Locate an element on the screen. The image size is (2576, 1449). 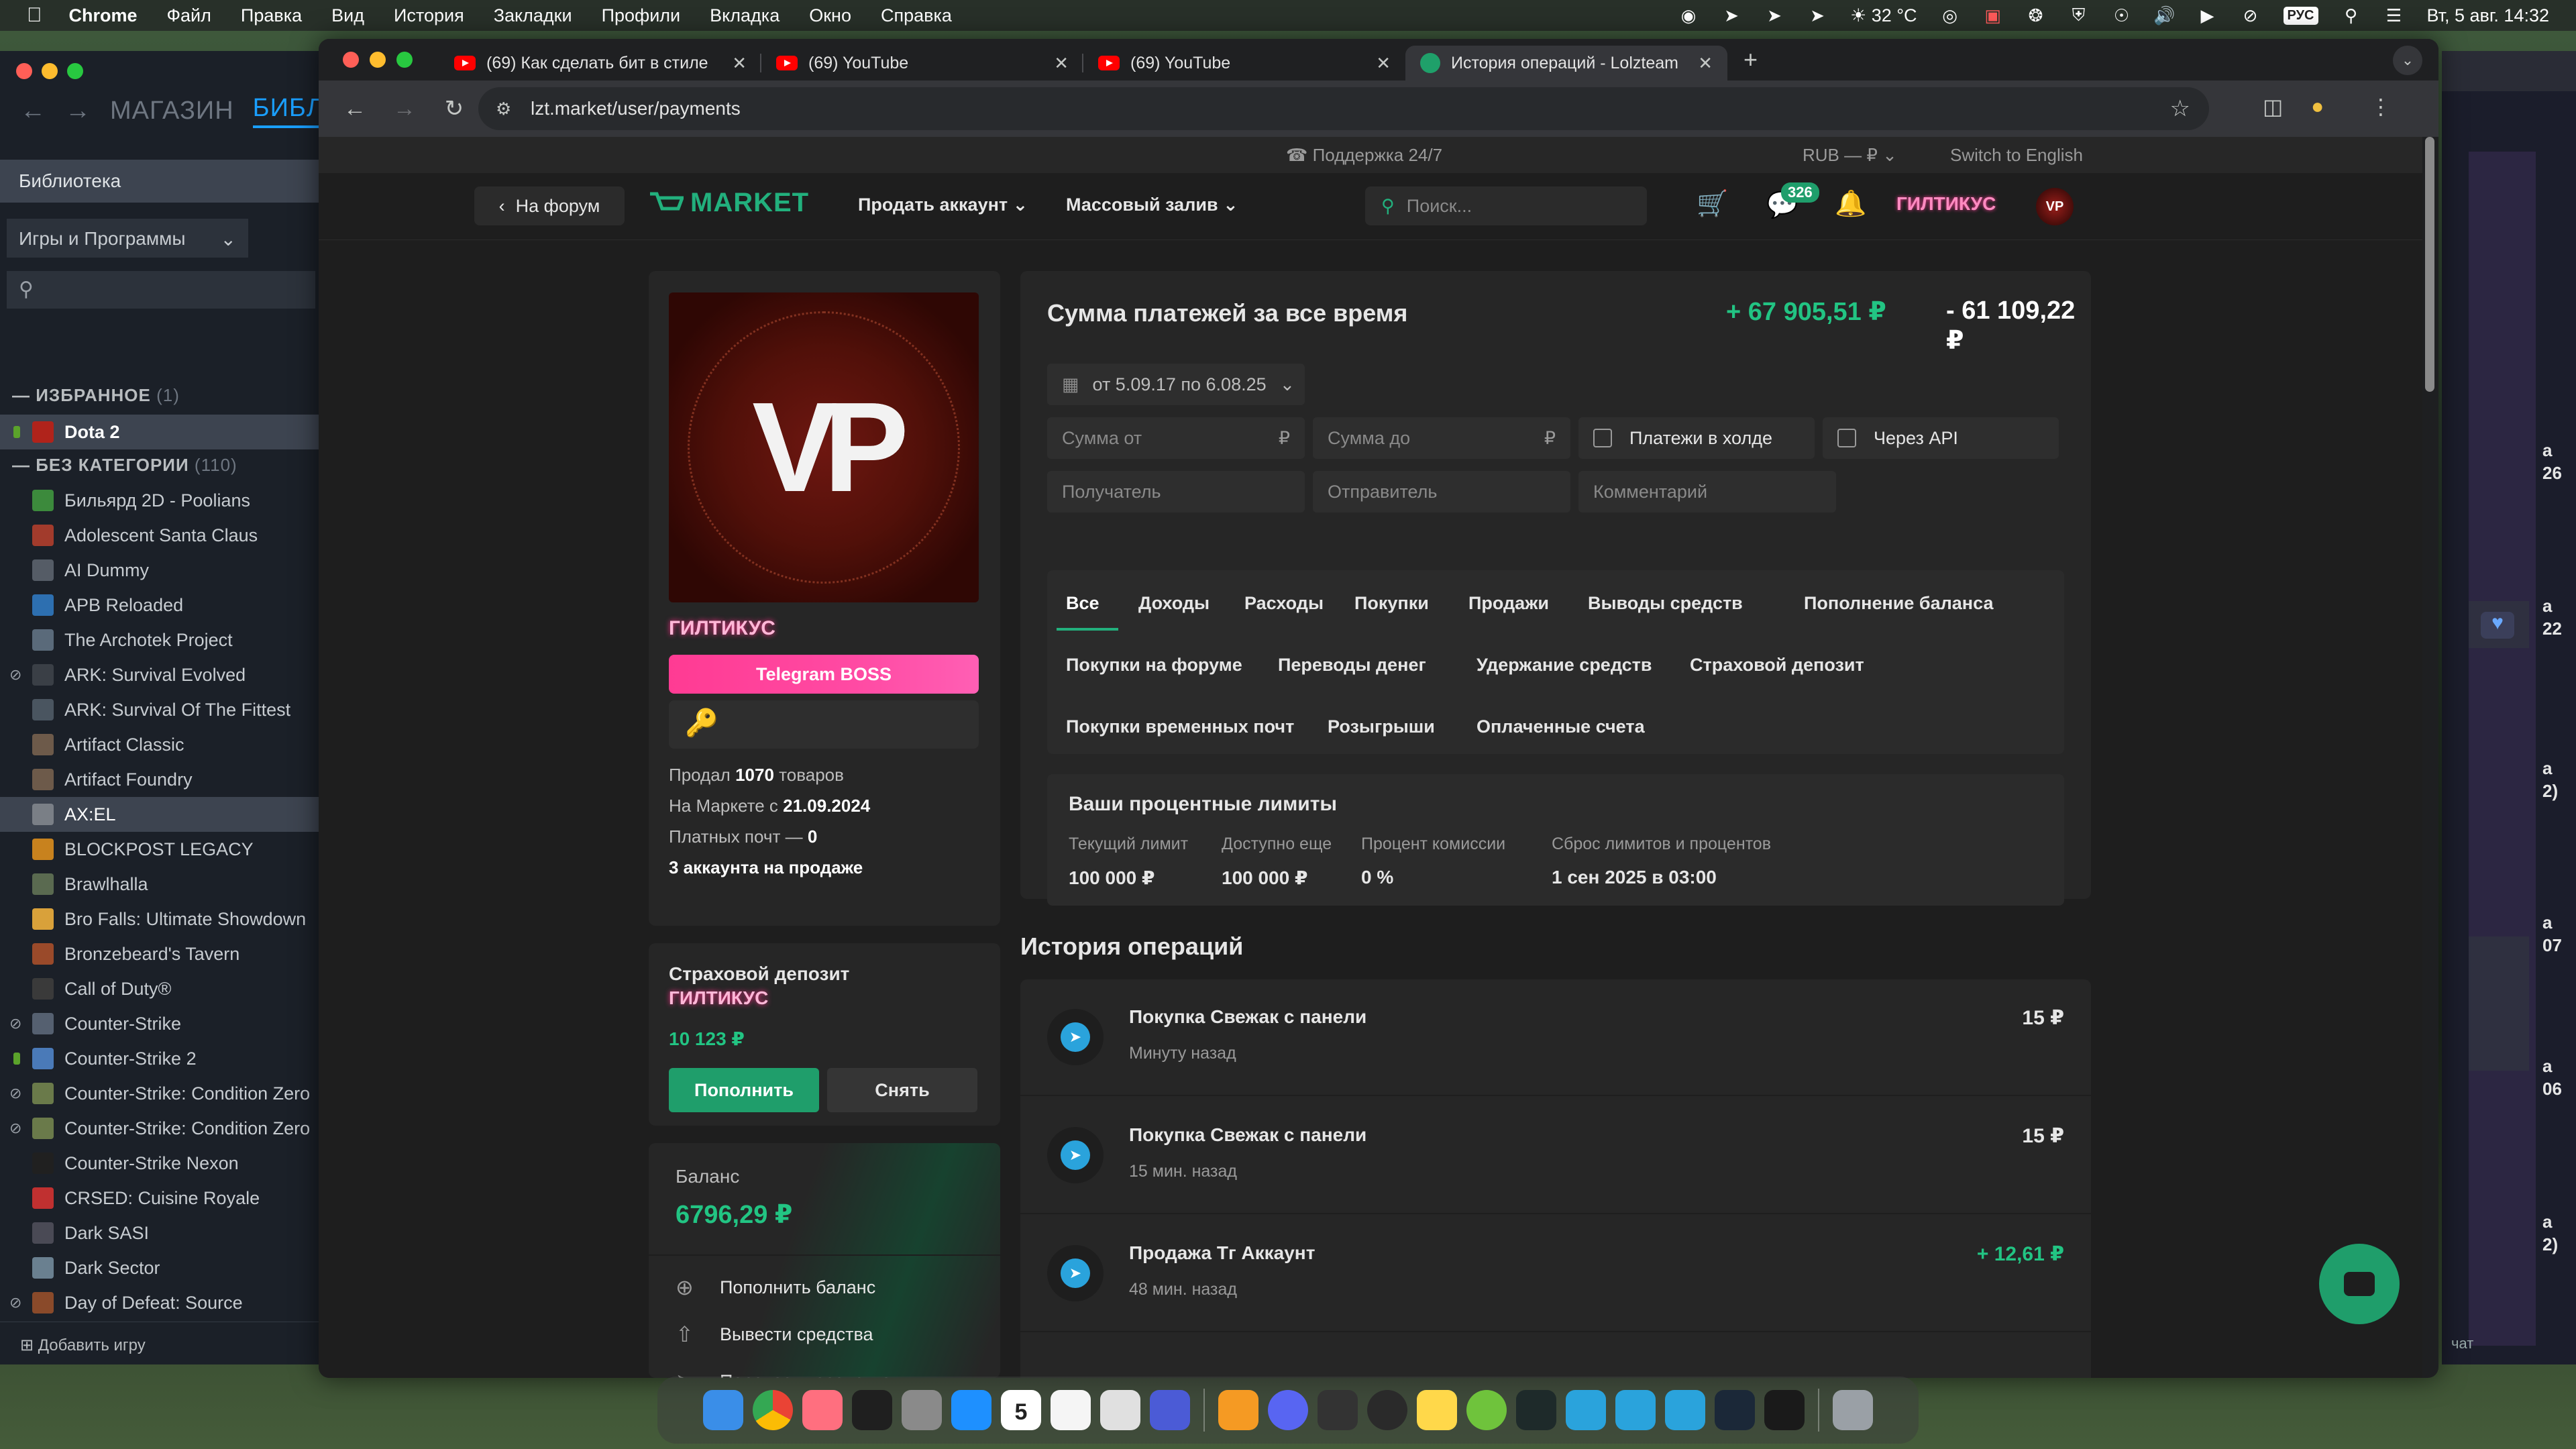
steam-game-item: ⊘ Counter-Strike: Condition Zero is located at coordinates (159, 1093).